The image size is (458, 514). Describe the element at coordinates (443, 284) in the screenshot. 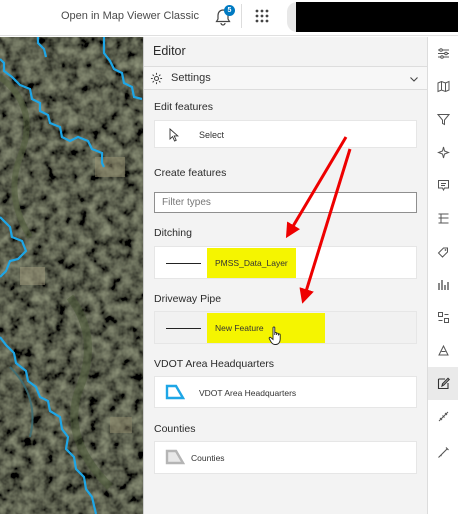

I see `styles-icon` at that location.